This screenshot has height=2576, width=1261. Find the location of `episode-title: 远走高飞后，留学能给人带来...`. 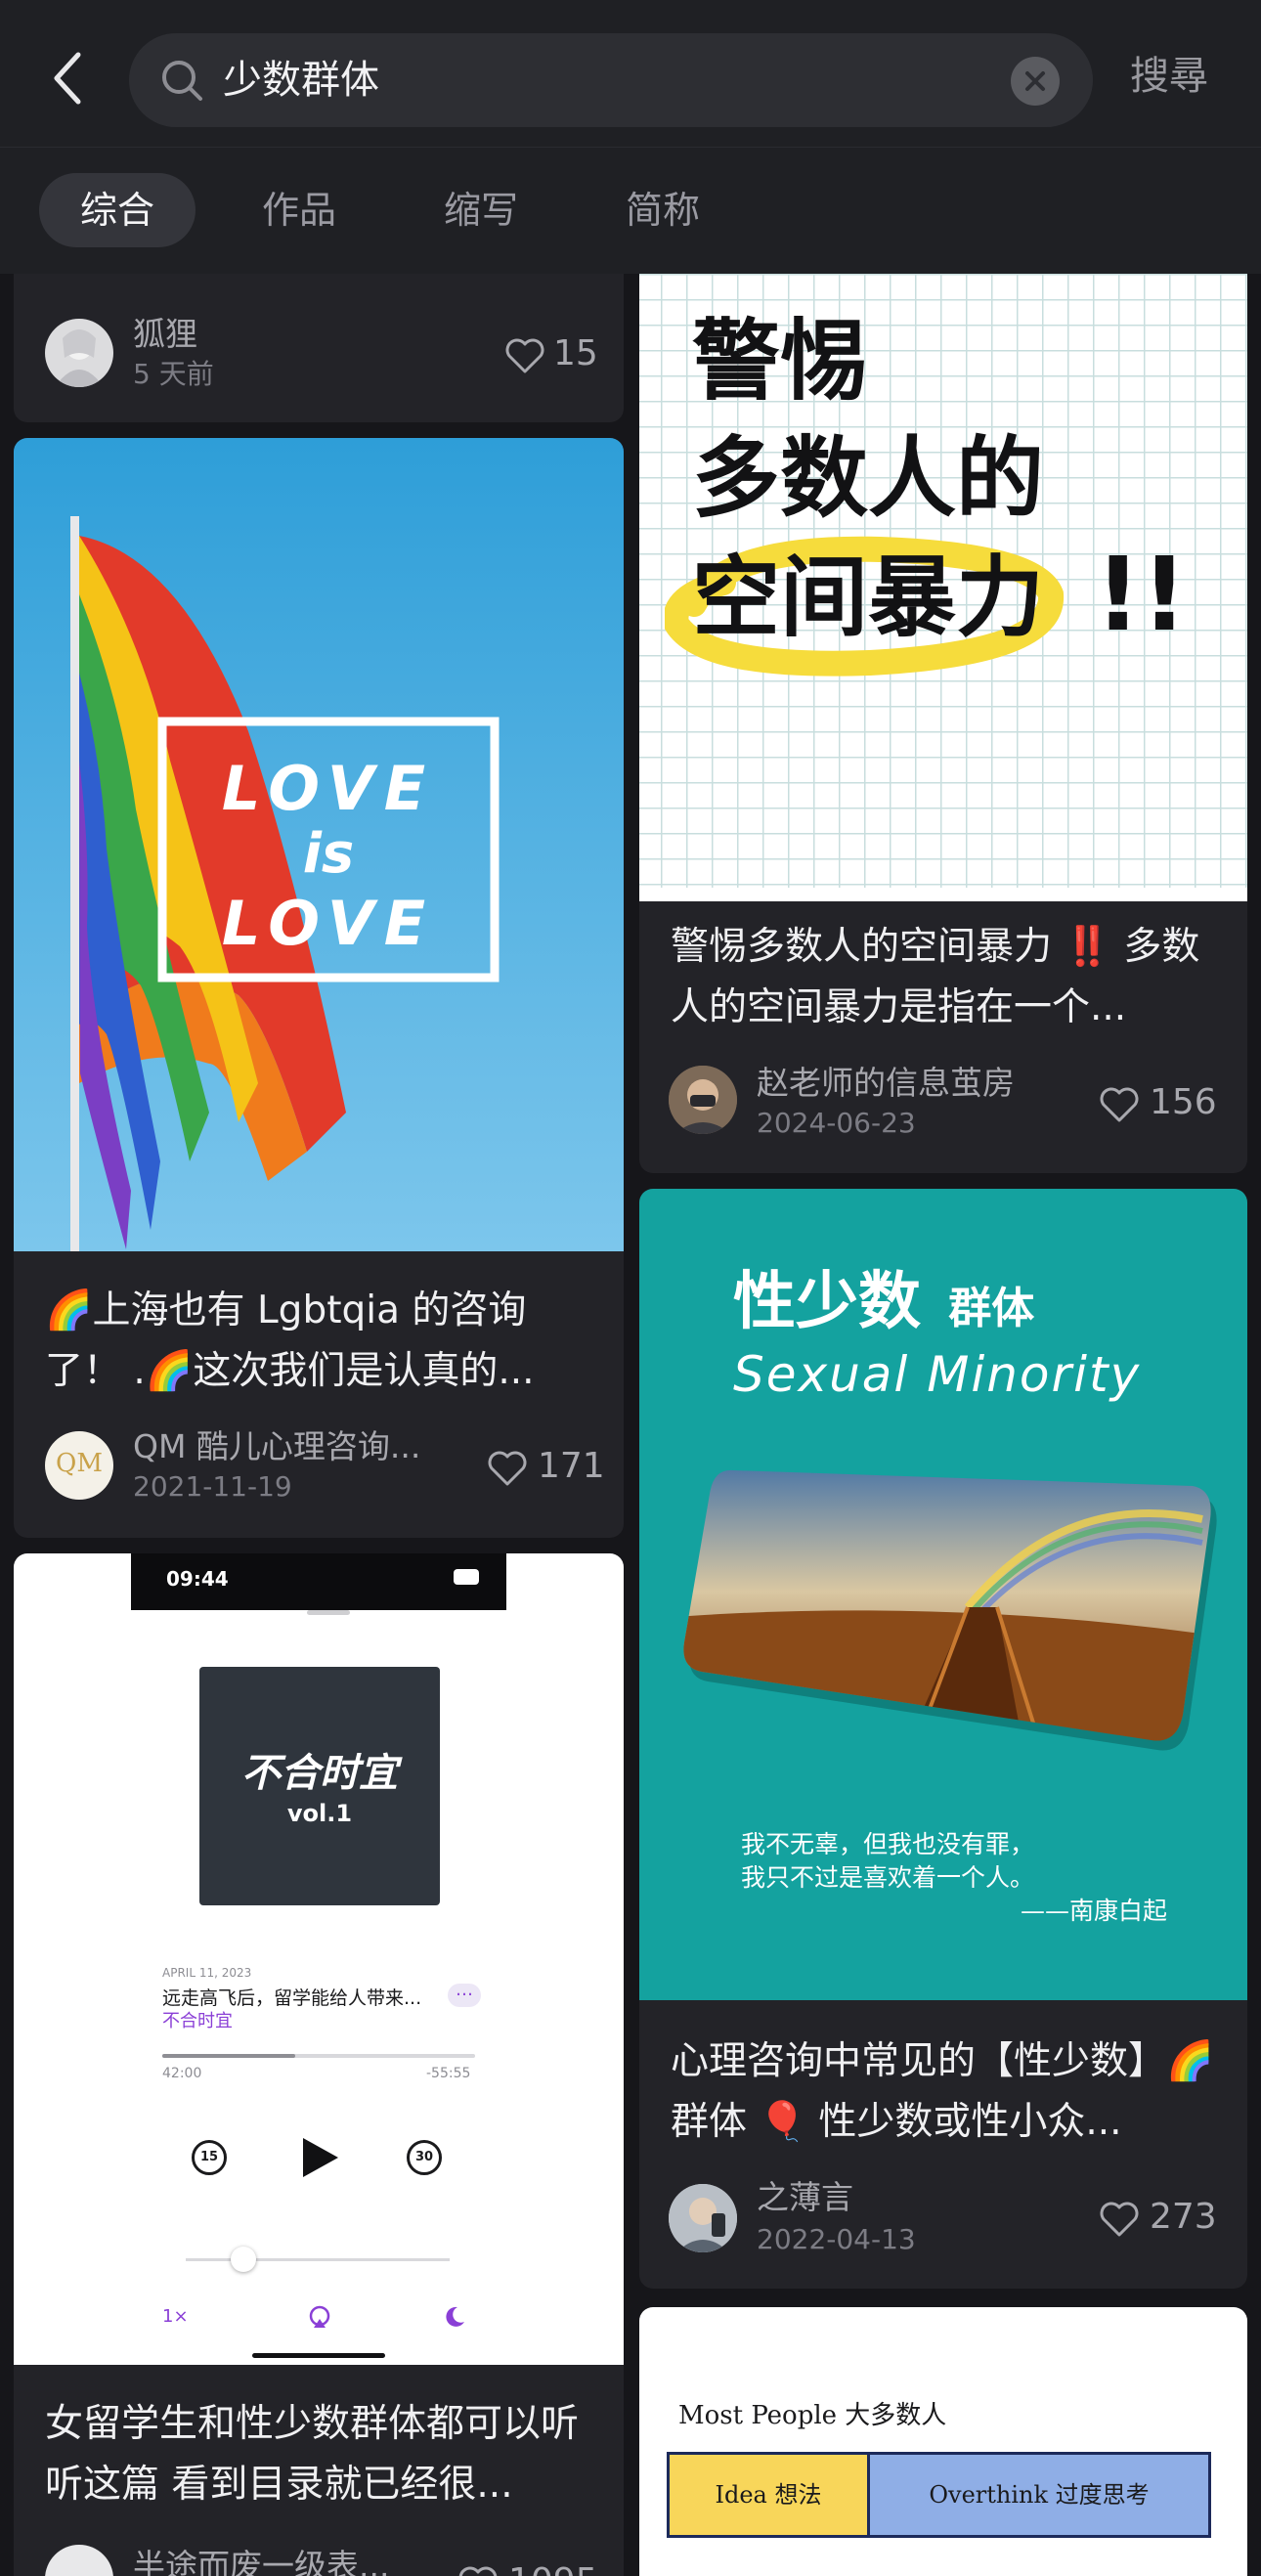

episode-title: 远走高飞后，留学能给人带来... is located at coordinates (292, 1998).